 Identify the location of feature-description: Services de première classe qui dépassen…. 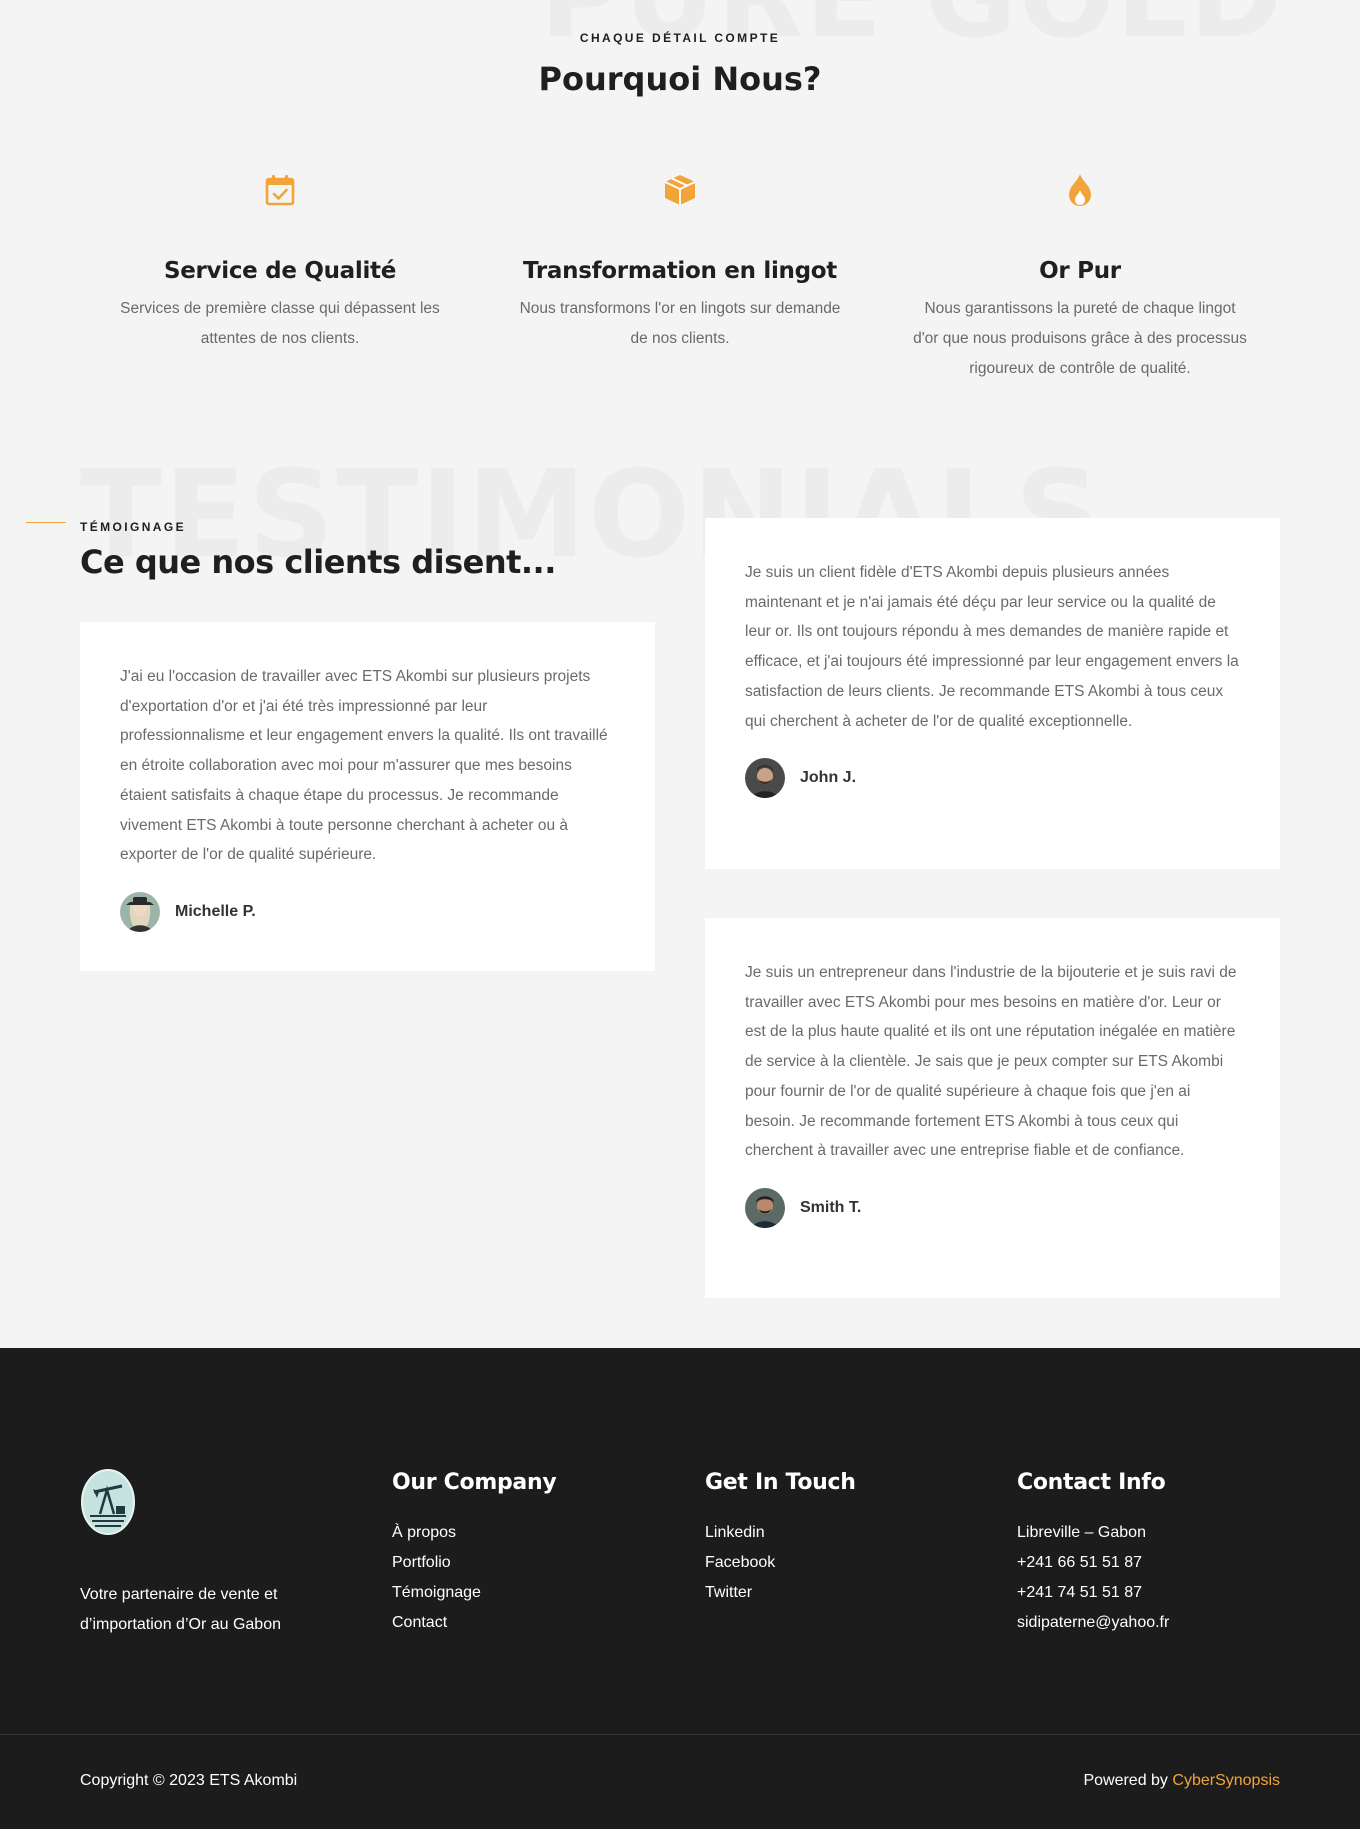
(280, 323).